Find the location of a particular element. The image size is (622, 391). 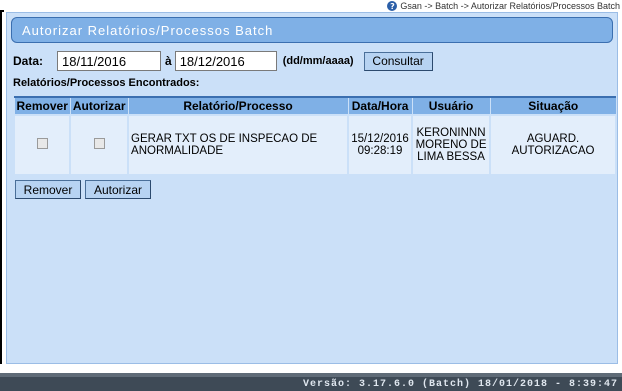

col-remover: Remover is located at coordinates (42, 105).